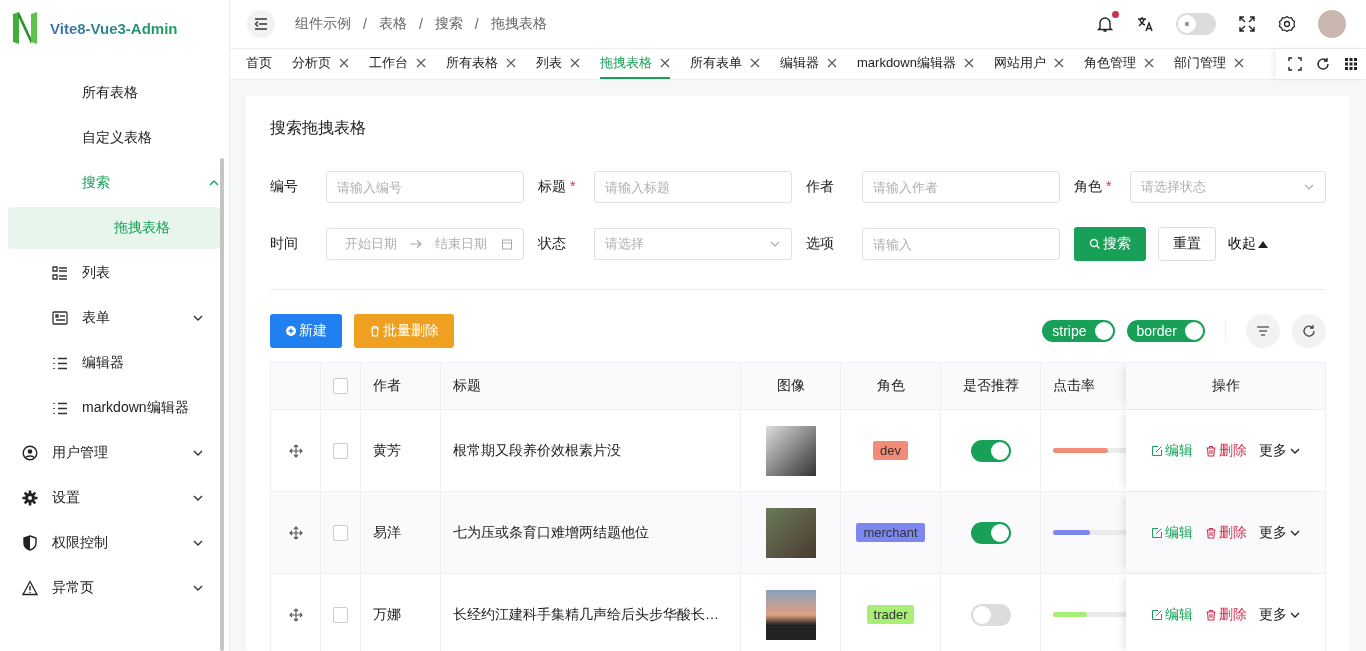  Describe the element at coordinates (961, 187) in the screenshot. I see `input-field: 请输入作者` at that location.